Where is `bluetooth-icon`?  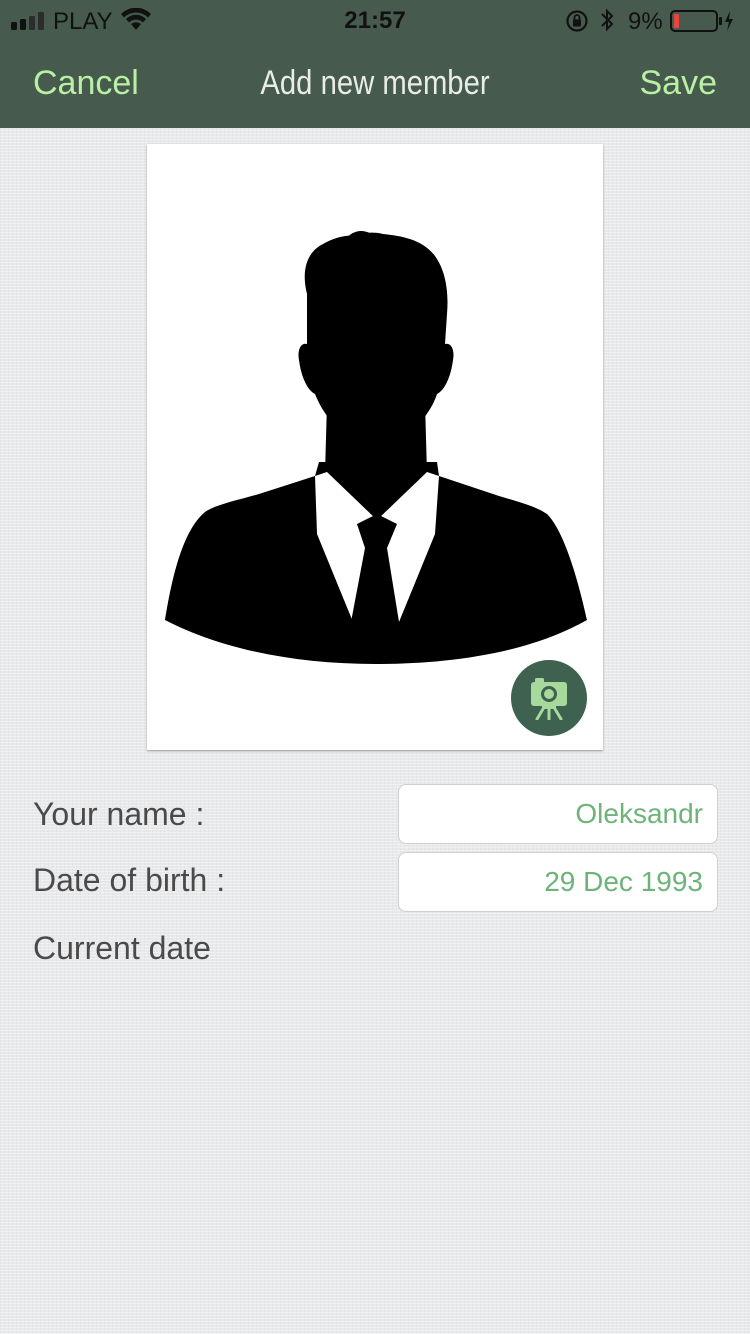 bluetooth-icon is located at coordinates (607, 20).